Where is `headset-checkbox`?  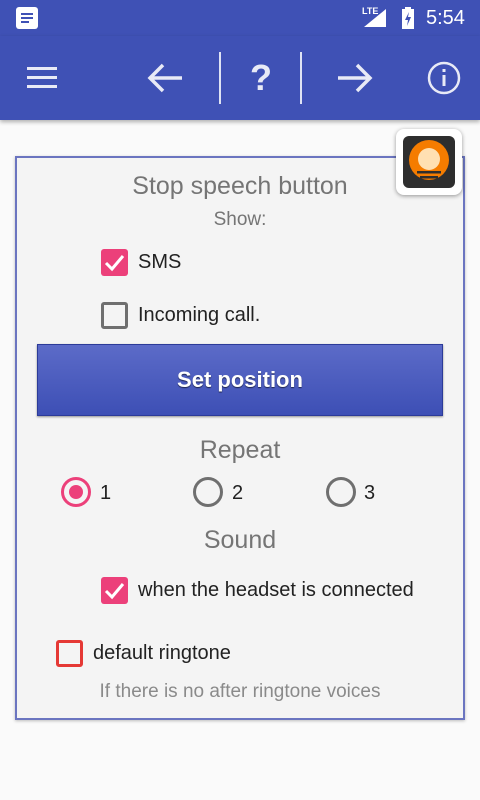
headset-checkbox is located at coordinates (114, 590).